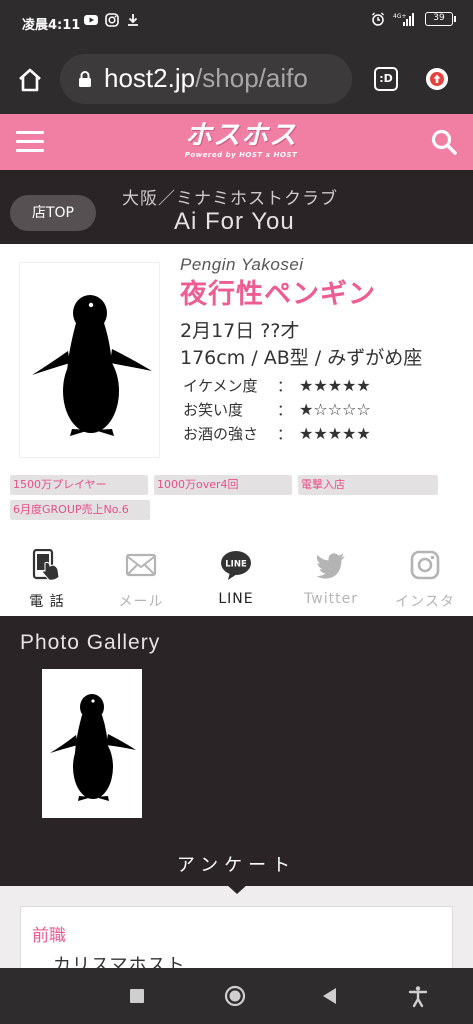  Describe the element at coordinates (378, 19) in the screenshot. I see `alarm-icon` at that location.